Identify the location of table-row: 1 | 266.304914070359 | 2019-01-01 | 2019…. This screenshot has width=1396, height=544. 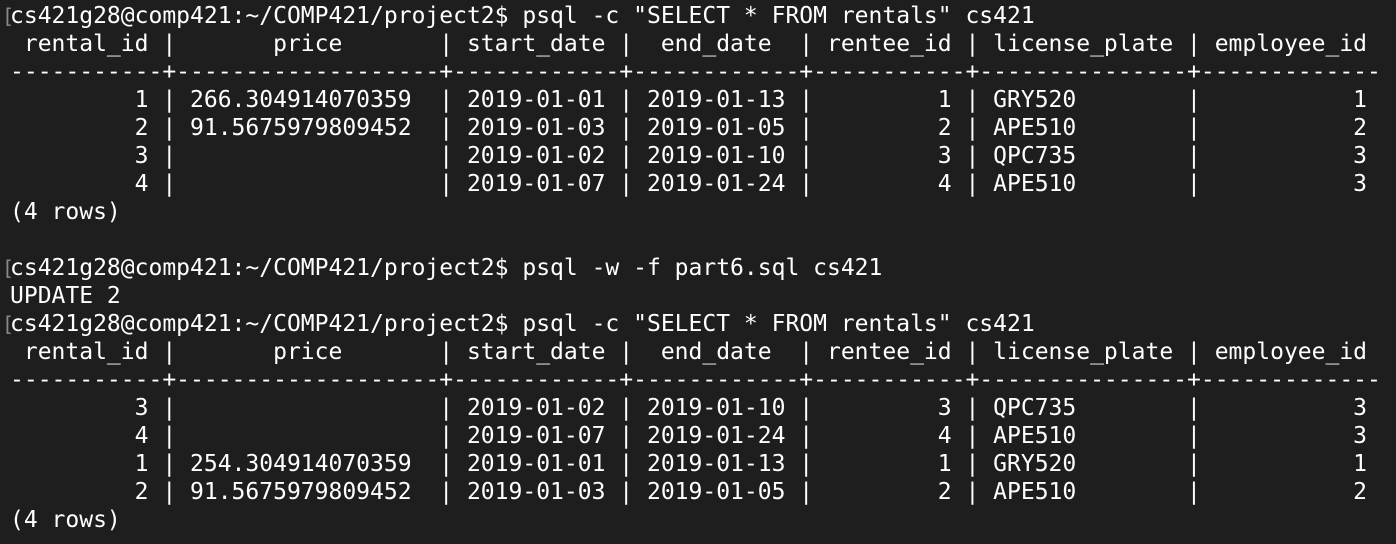
(689, 100).